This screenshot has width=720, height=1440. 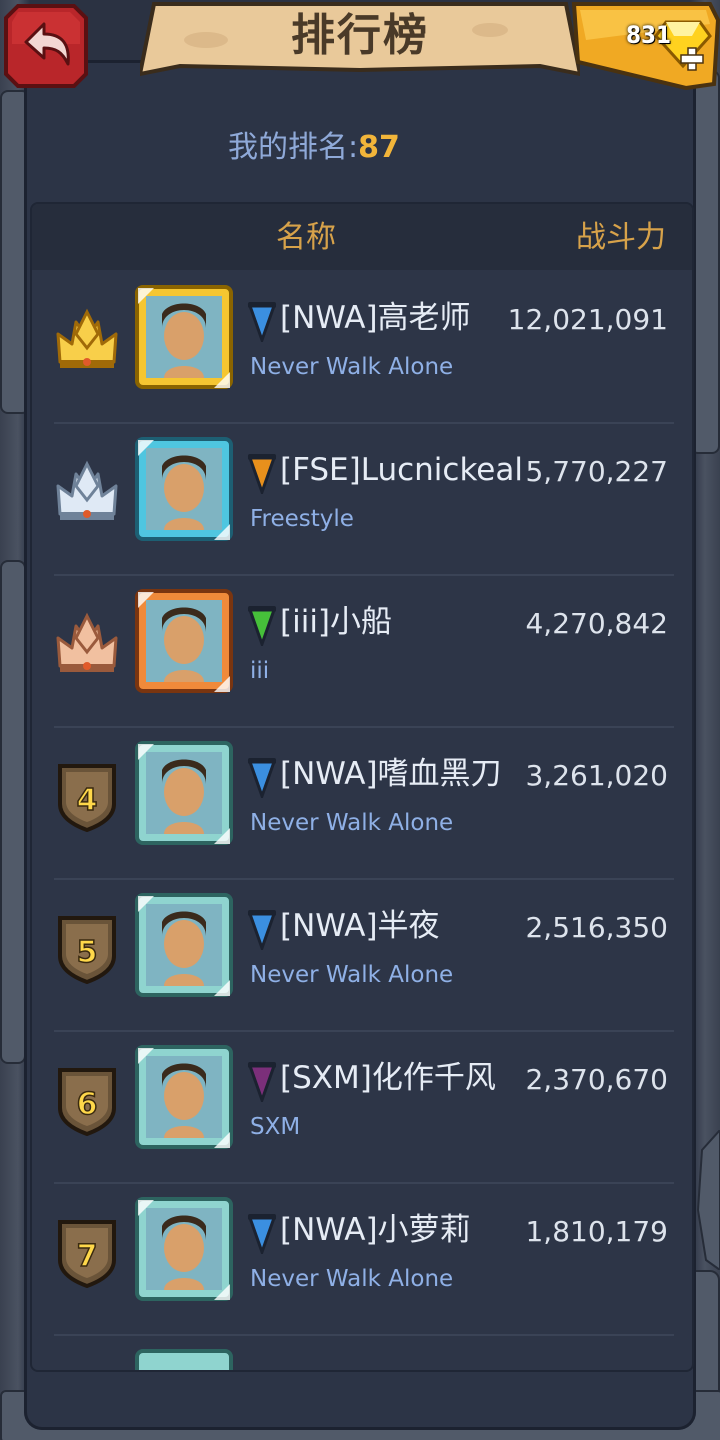 What do you see at coordinates (260, 671) in the screenshot?
I see `player-clan: iii` at bounding box center [260, 671].